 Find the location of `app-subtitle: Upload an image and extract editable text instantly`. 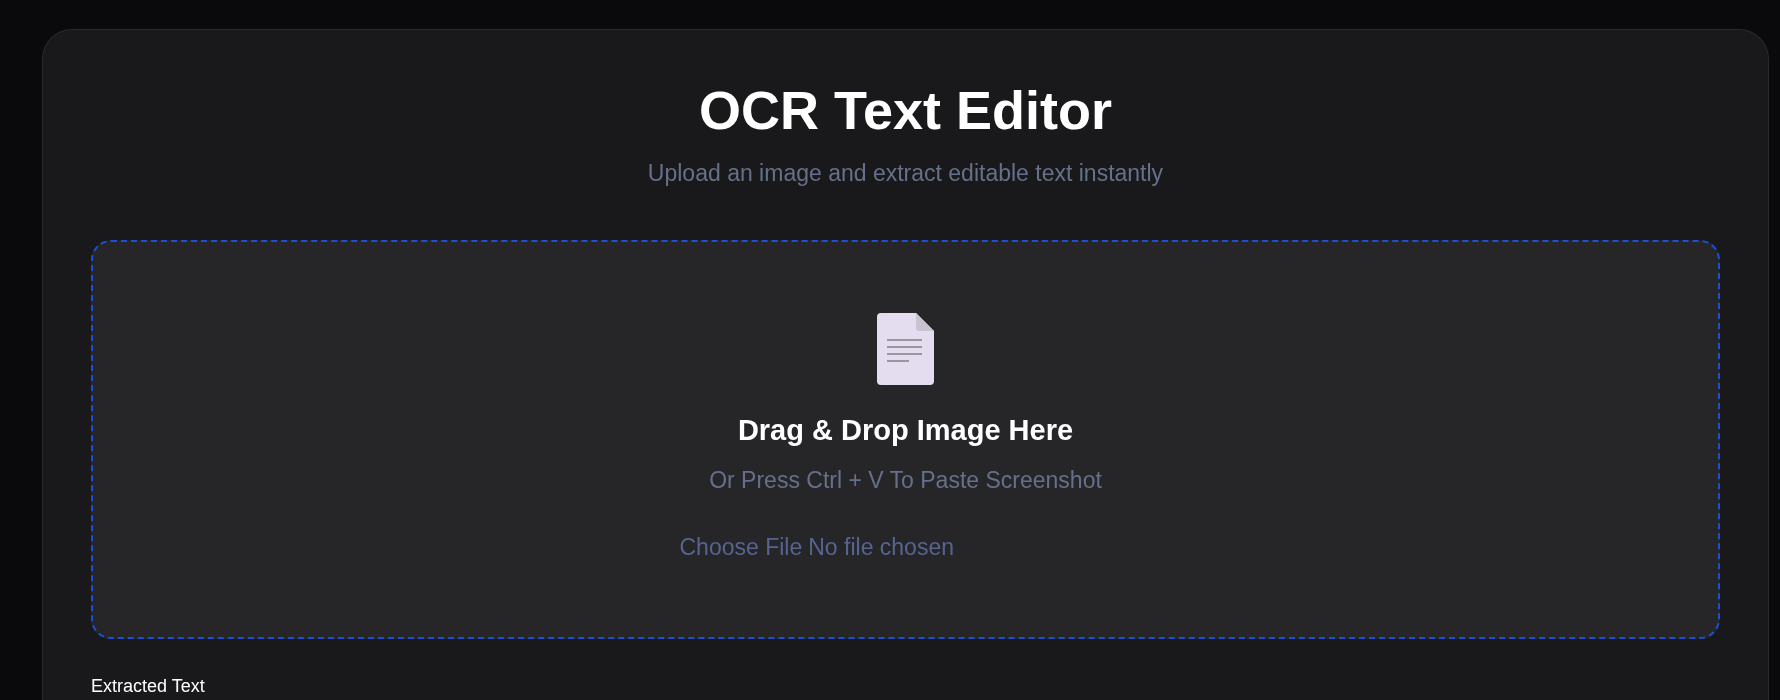

app-subtitle: Upload an image and extract editable text instantly is located at coordinates (905, 173).